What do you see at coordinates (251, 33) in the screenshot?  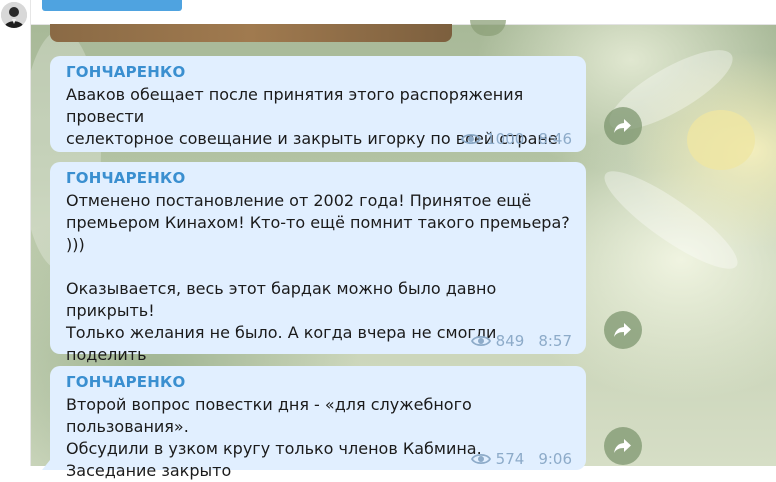 I see `previous-message-media` at bounding box center [251, 33].